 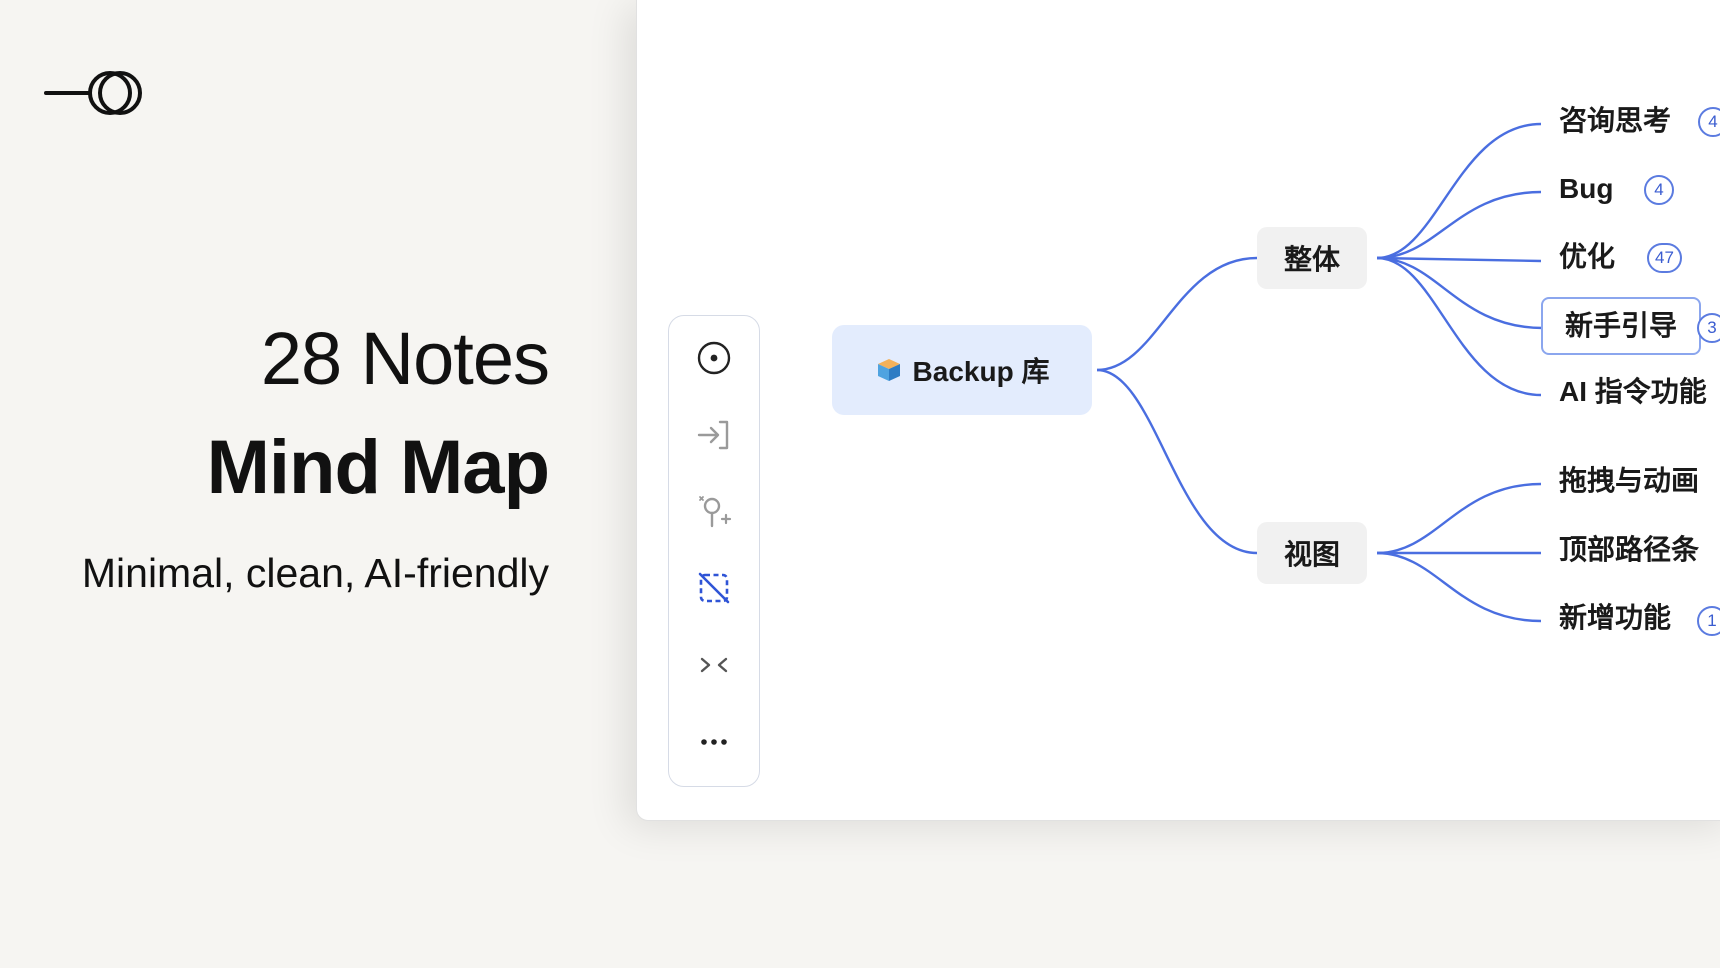 What do you see at coordinates (1708, 621) in the screenshot?
I see `child-count-badge: 1` at bounding box center [1708, 621].